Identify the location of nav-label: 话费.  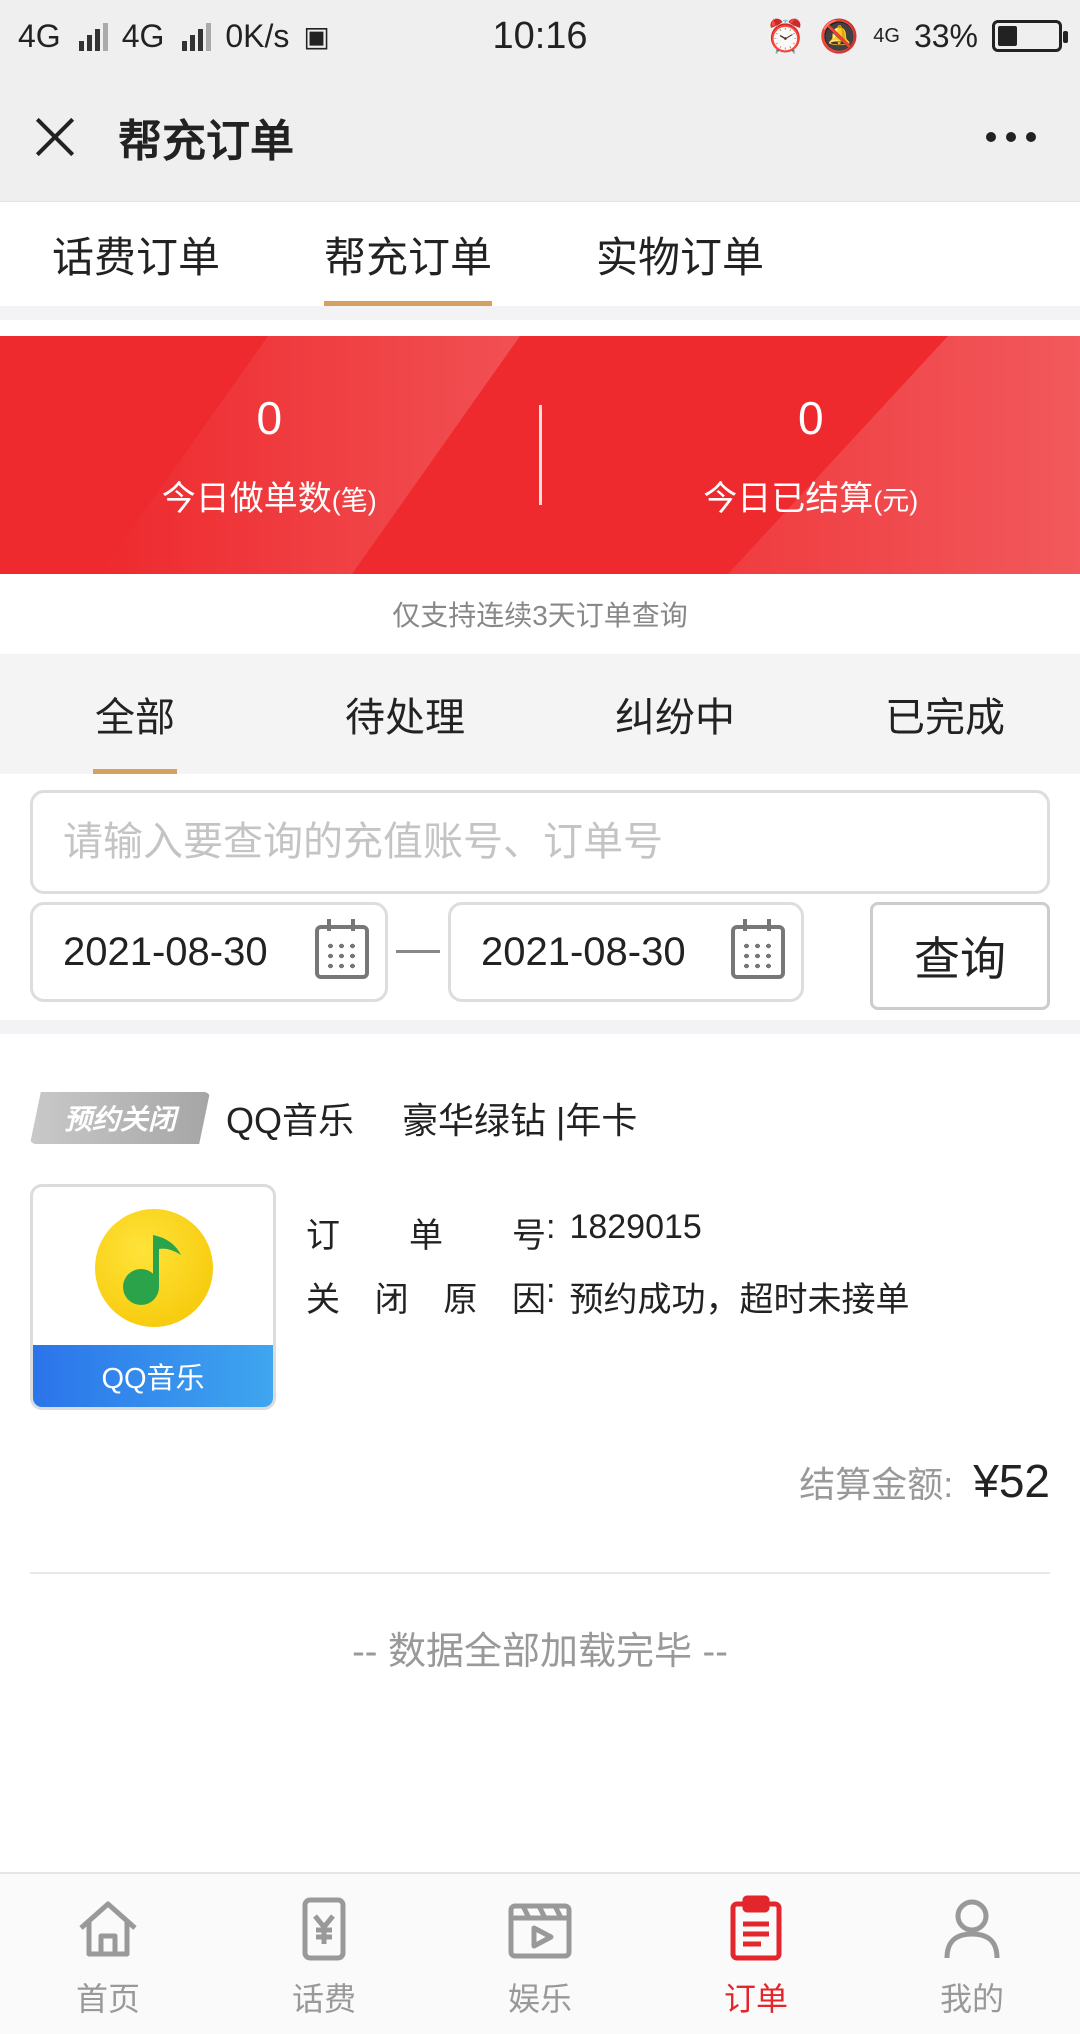
(323, 1999).